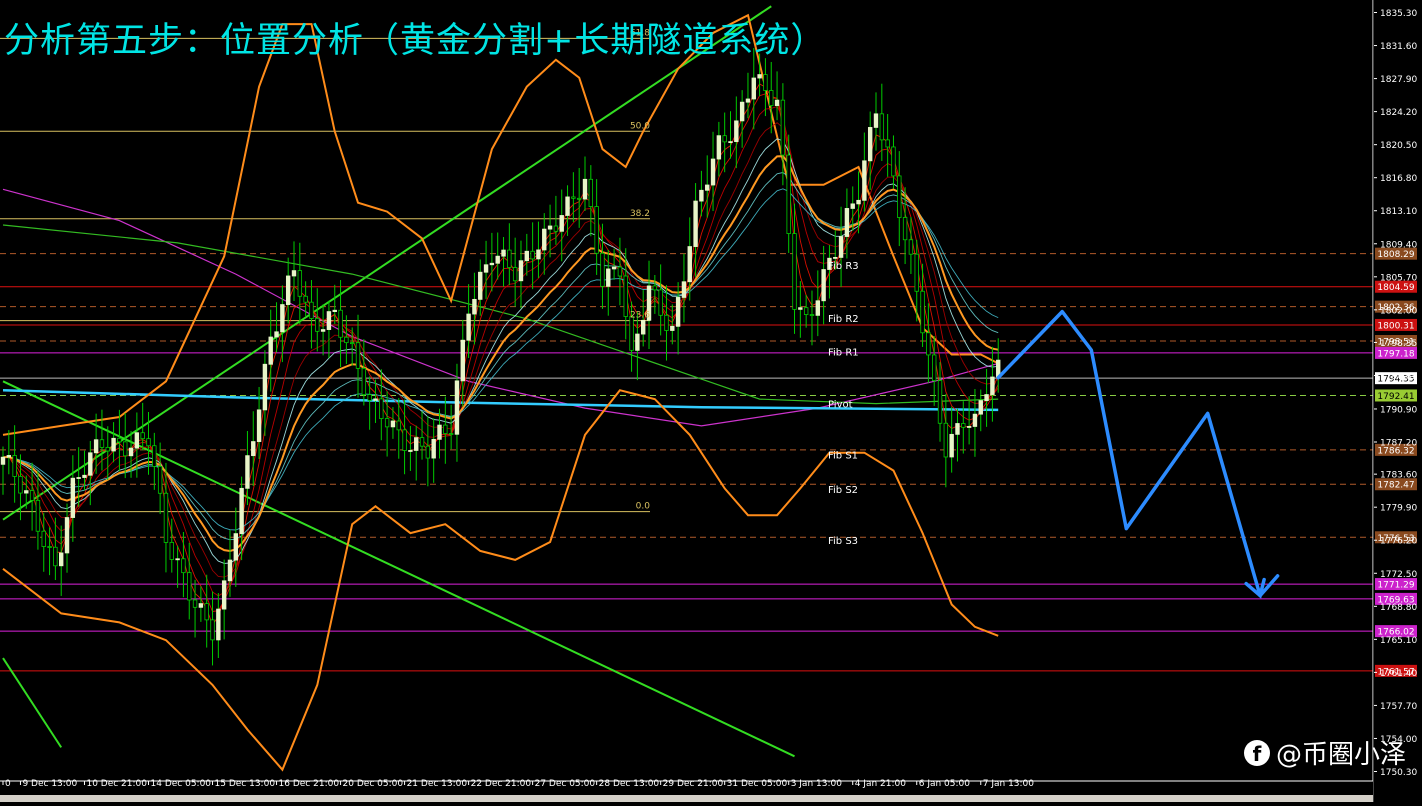 The width and height of the screenshot is (1422, 806). What do you see at coordinates (643, 507) in the screenshot?
I see `fib-retracement-label: 0.0` at bounding box center [643, 507].